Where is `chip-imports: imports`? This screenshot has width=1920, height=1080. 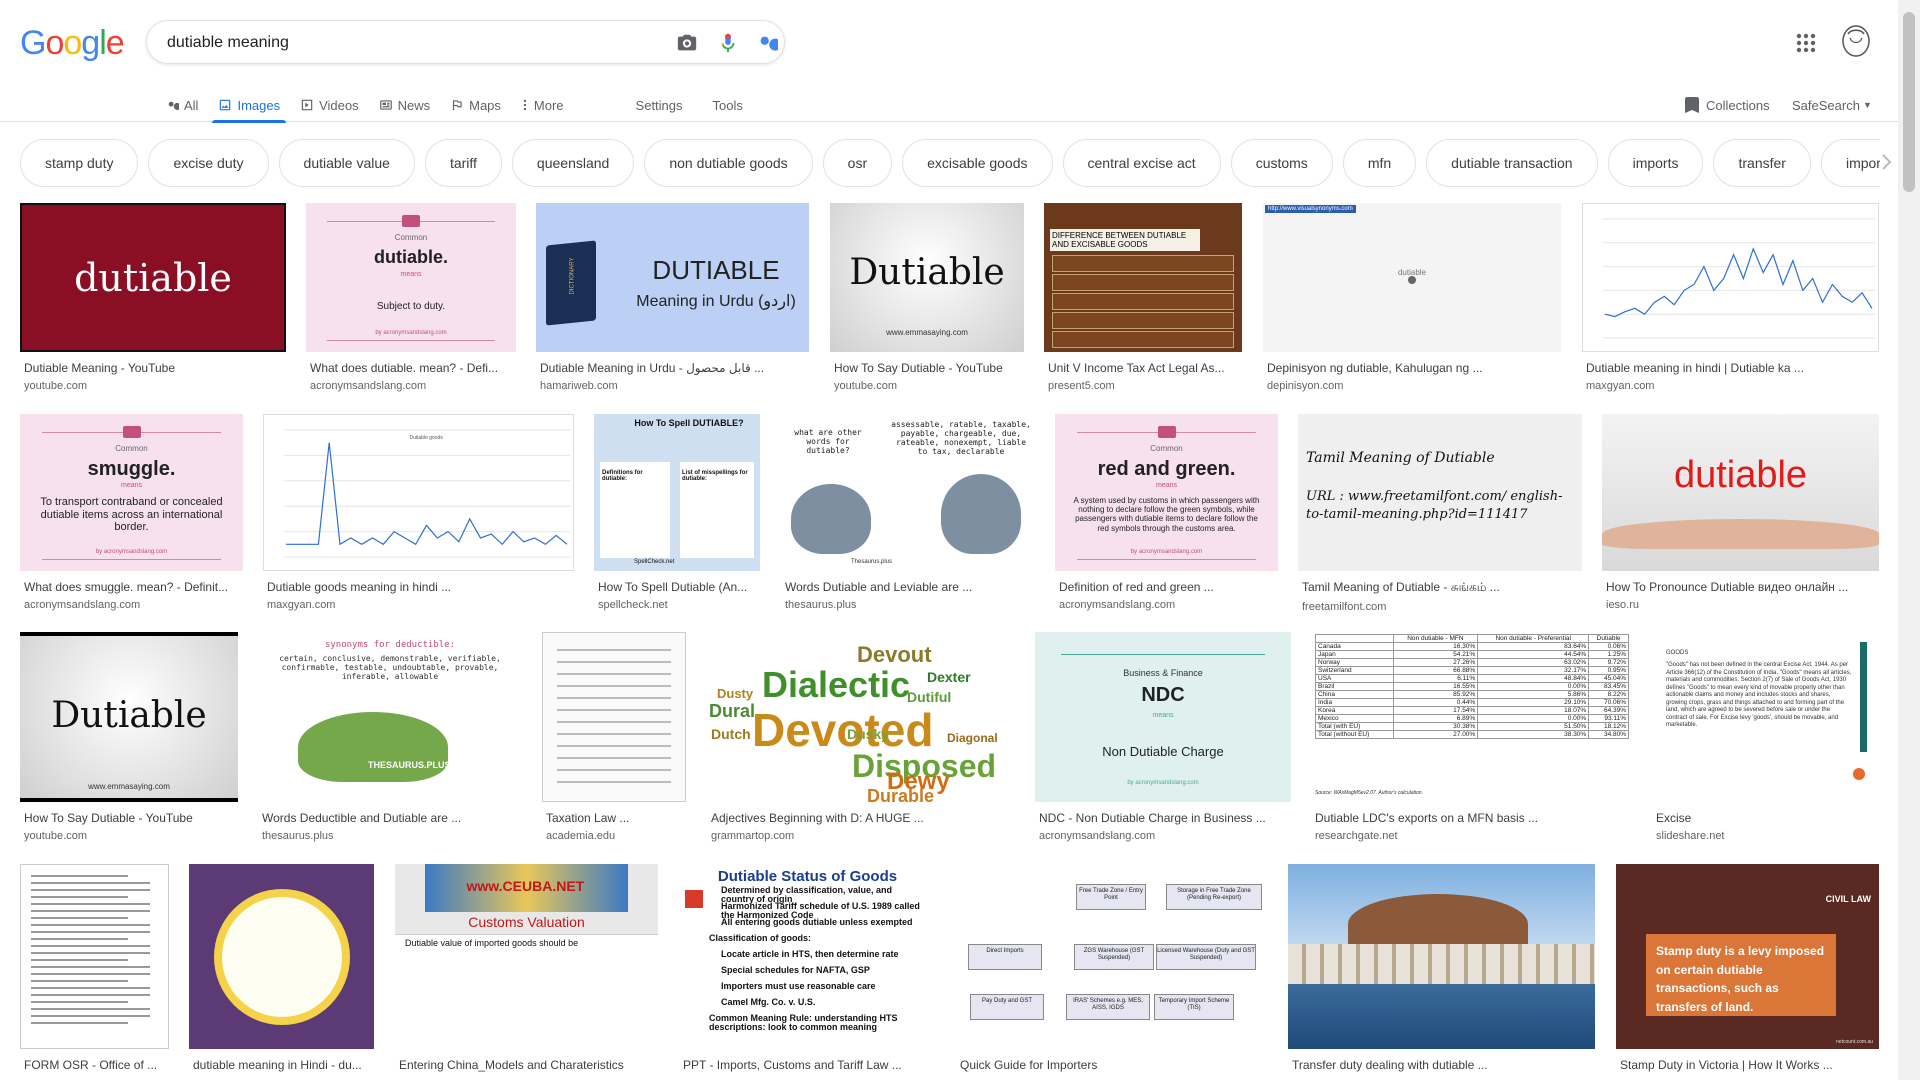 chip-imports: imports is located at coordinates (1655, 163).